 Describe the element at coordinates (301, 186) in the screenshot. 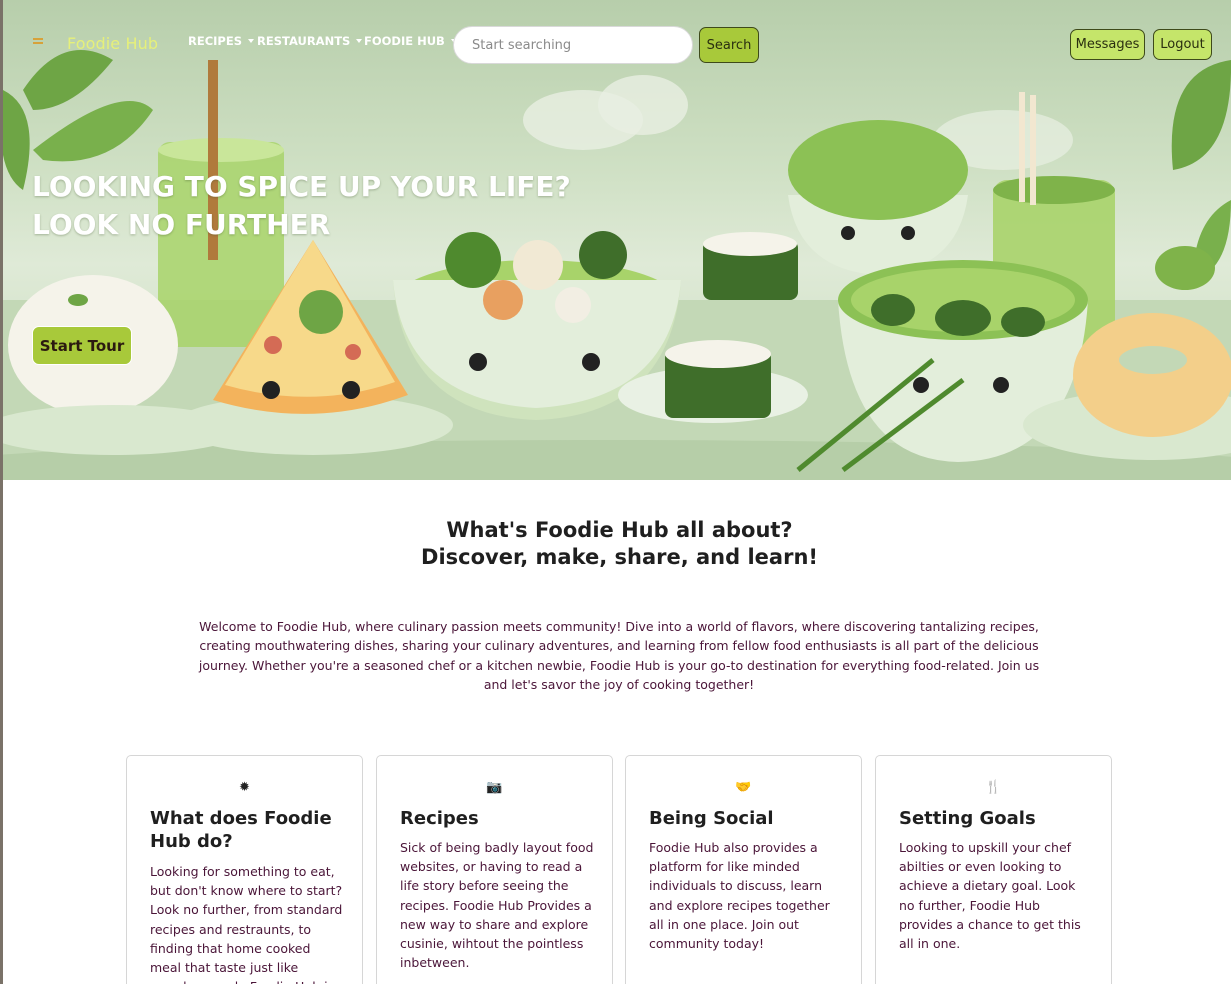

I see `hero-headline-line1: LOOKING TO SPICE UP YOUR LIFE?` at that location.